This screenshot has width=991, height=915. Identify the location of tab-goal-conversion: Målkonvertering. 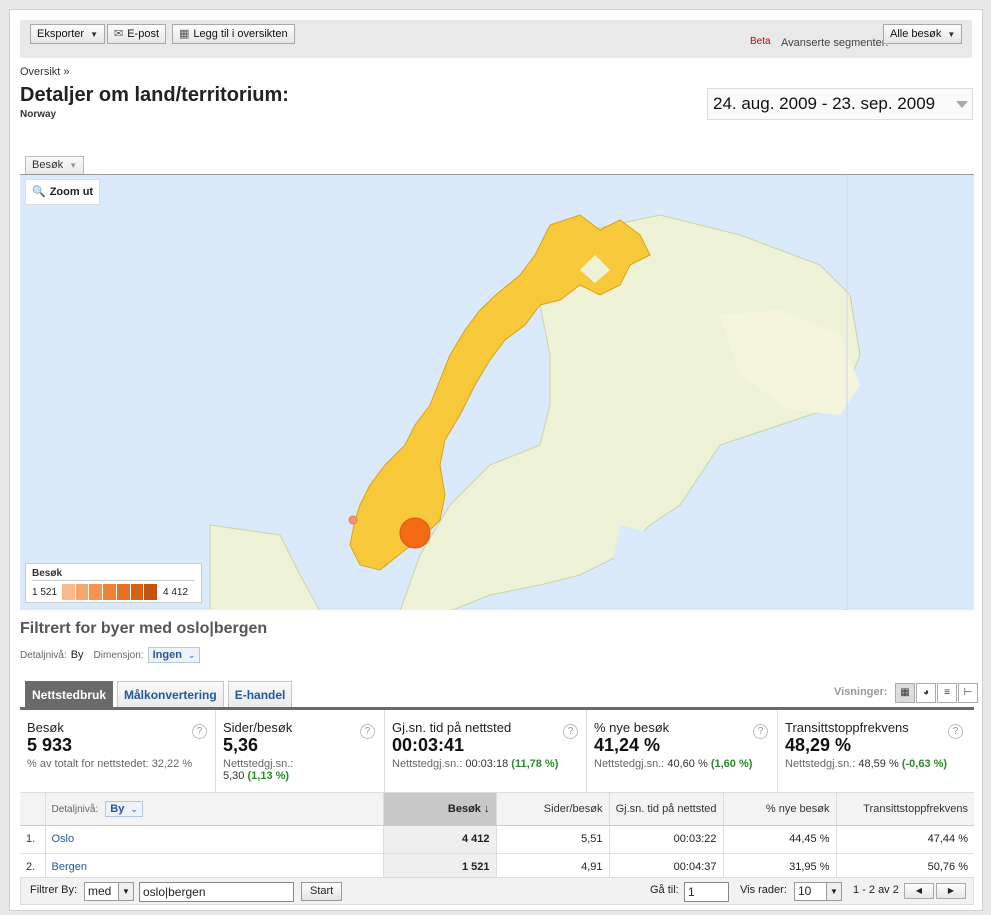
(170, 694).